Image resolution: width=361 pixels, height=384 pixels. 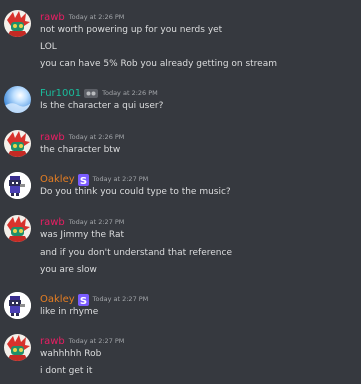 I want to click on message-text: was Jimmy the Rat, so click(x=82, y=235).